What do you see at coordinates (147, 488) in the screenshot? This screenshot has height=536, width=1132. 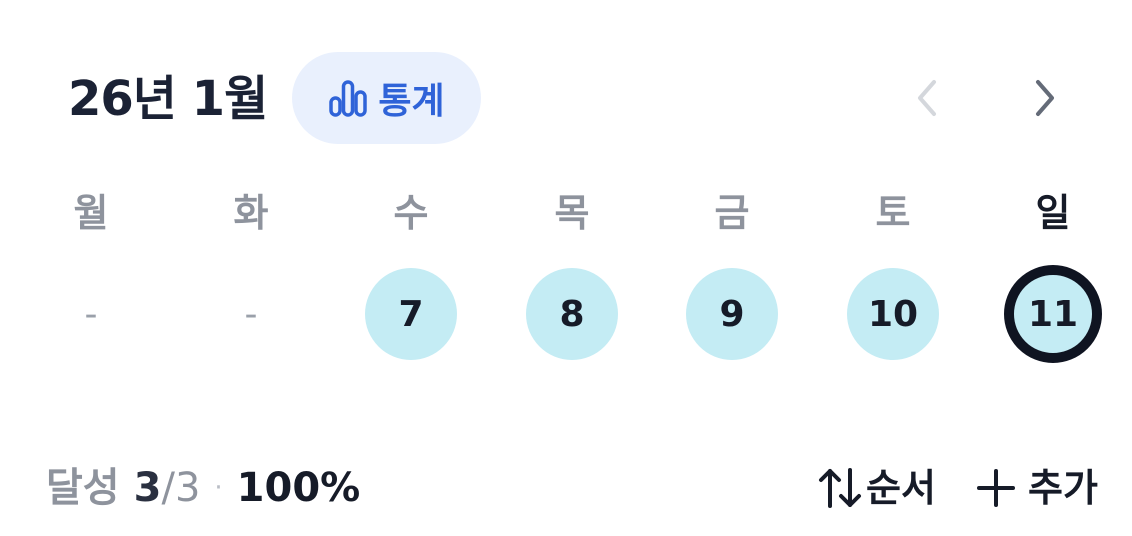 I see `achievement-done-count: 3` at bounding box center [147, 488].